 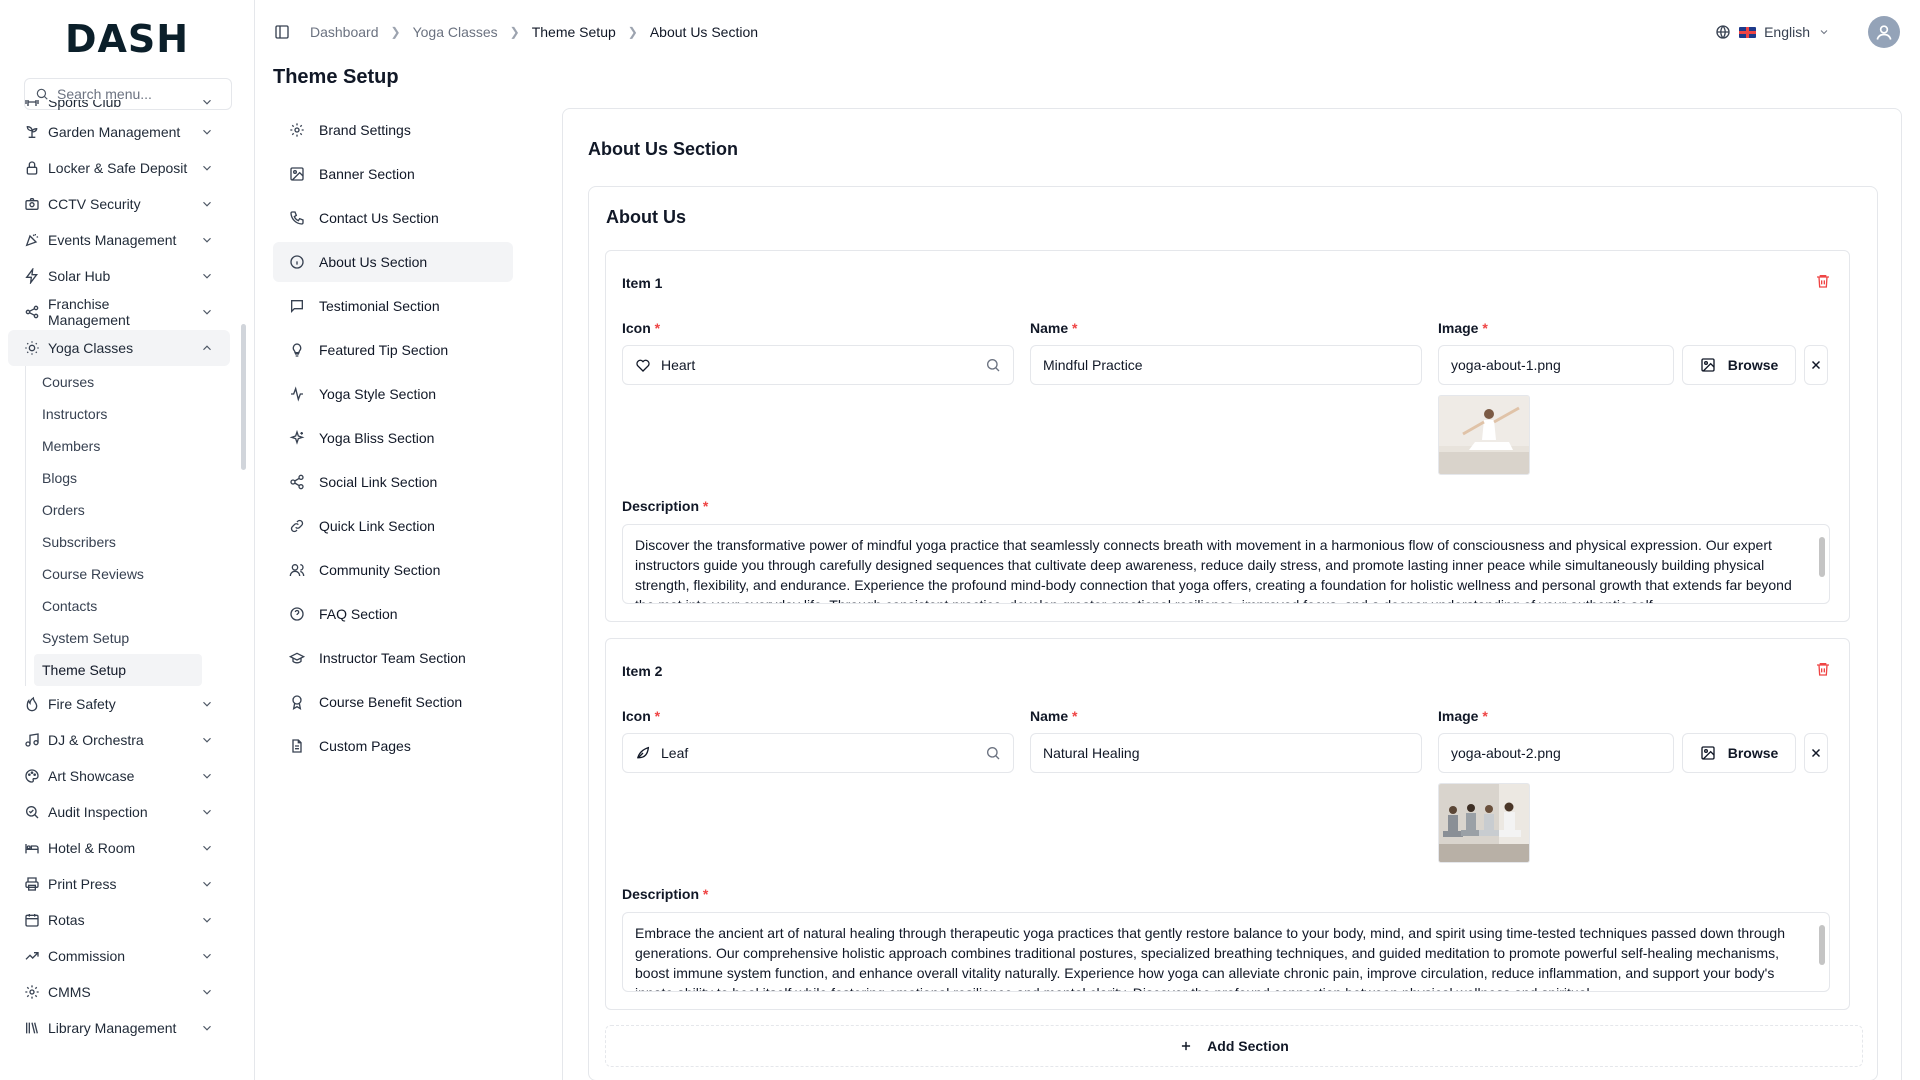 I want to click on item-title: Item 1, so click(x=642, y=283).